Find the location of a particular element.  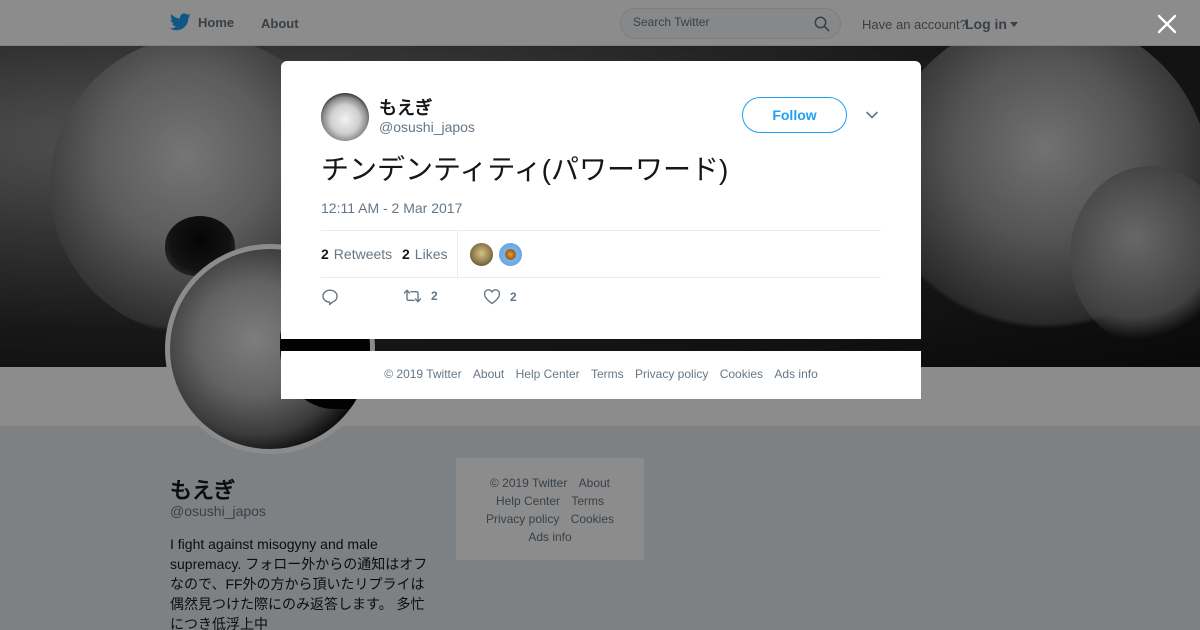

retweets-stat: 2 Retweets is located at coordinates (356, 254).